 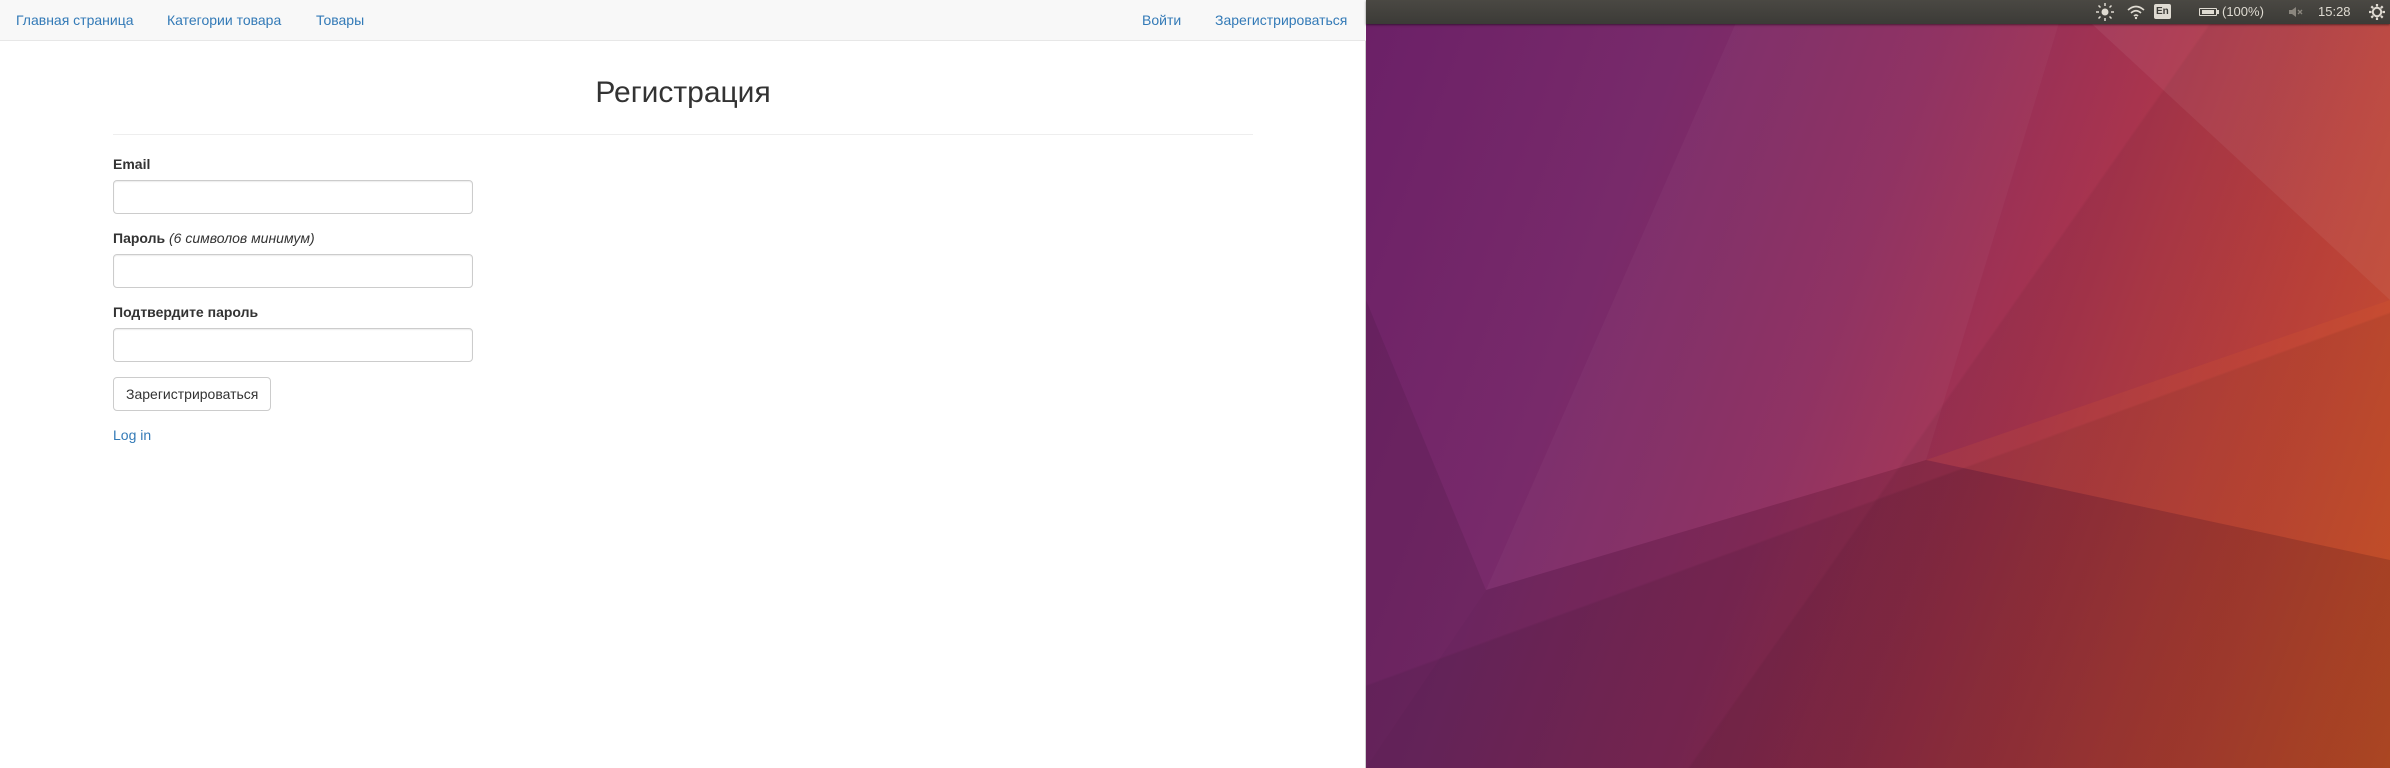 What do you see at coordinates (2162, 11) in the screenshot?
I see `keyboard-layout-indicator: En` at bounding box center [2162, 11].